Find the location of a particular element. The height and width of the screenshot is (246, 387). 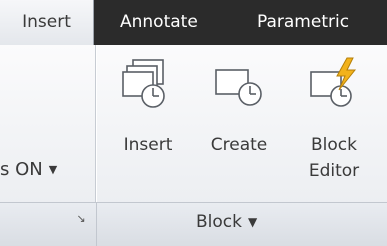

block-panel-title: Block ▼ is located at coordinates (226, 222).